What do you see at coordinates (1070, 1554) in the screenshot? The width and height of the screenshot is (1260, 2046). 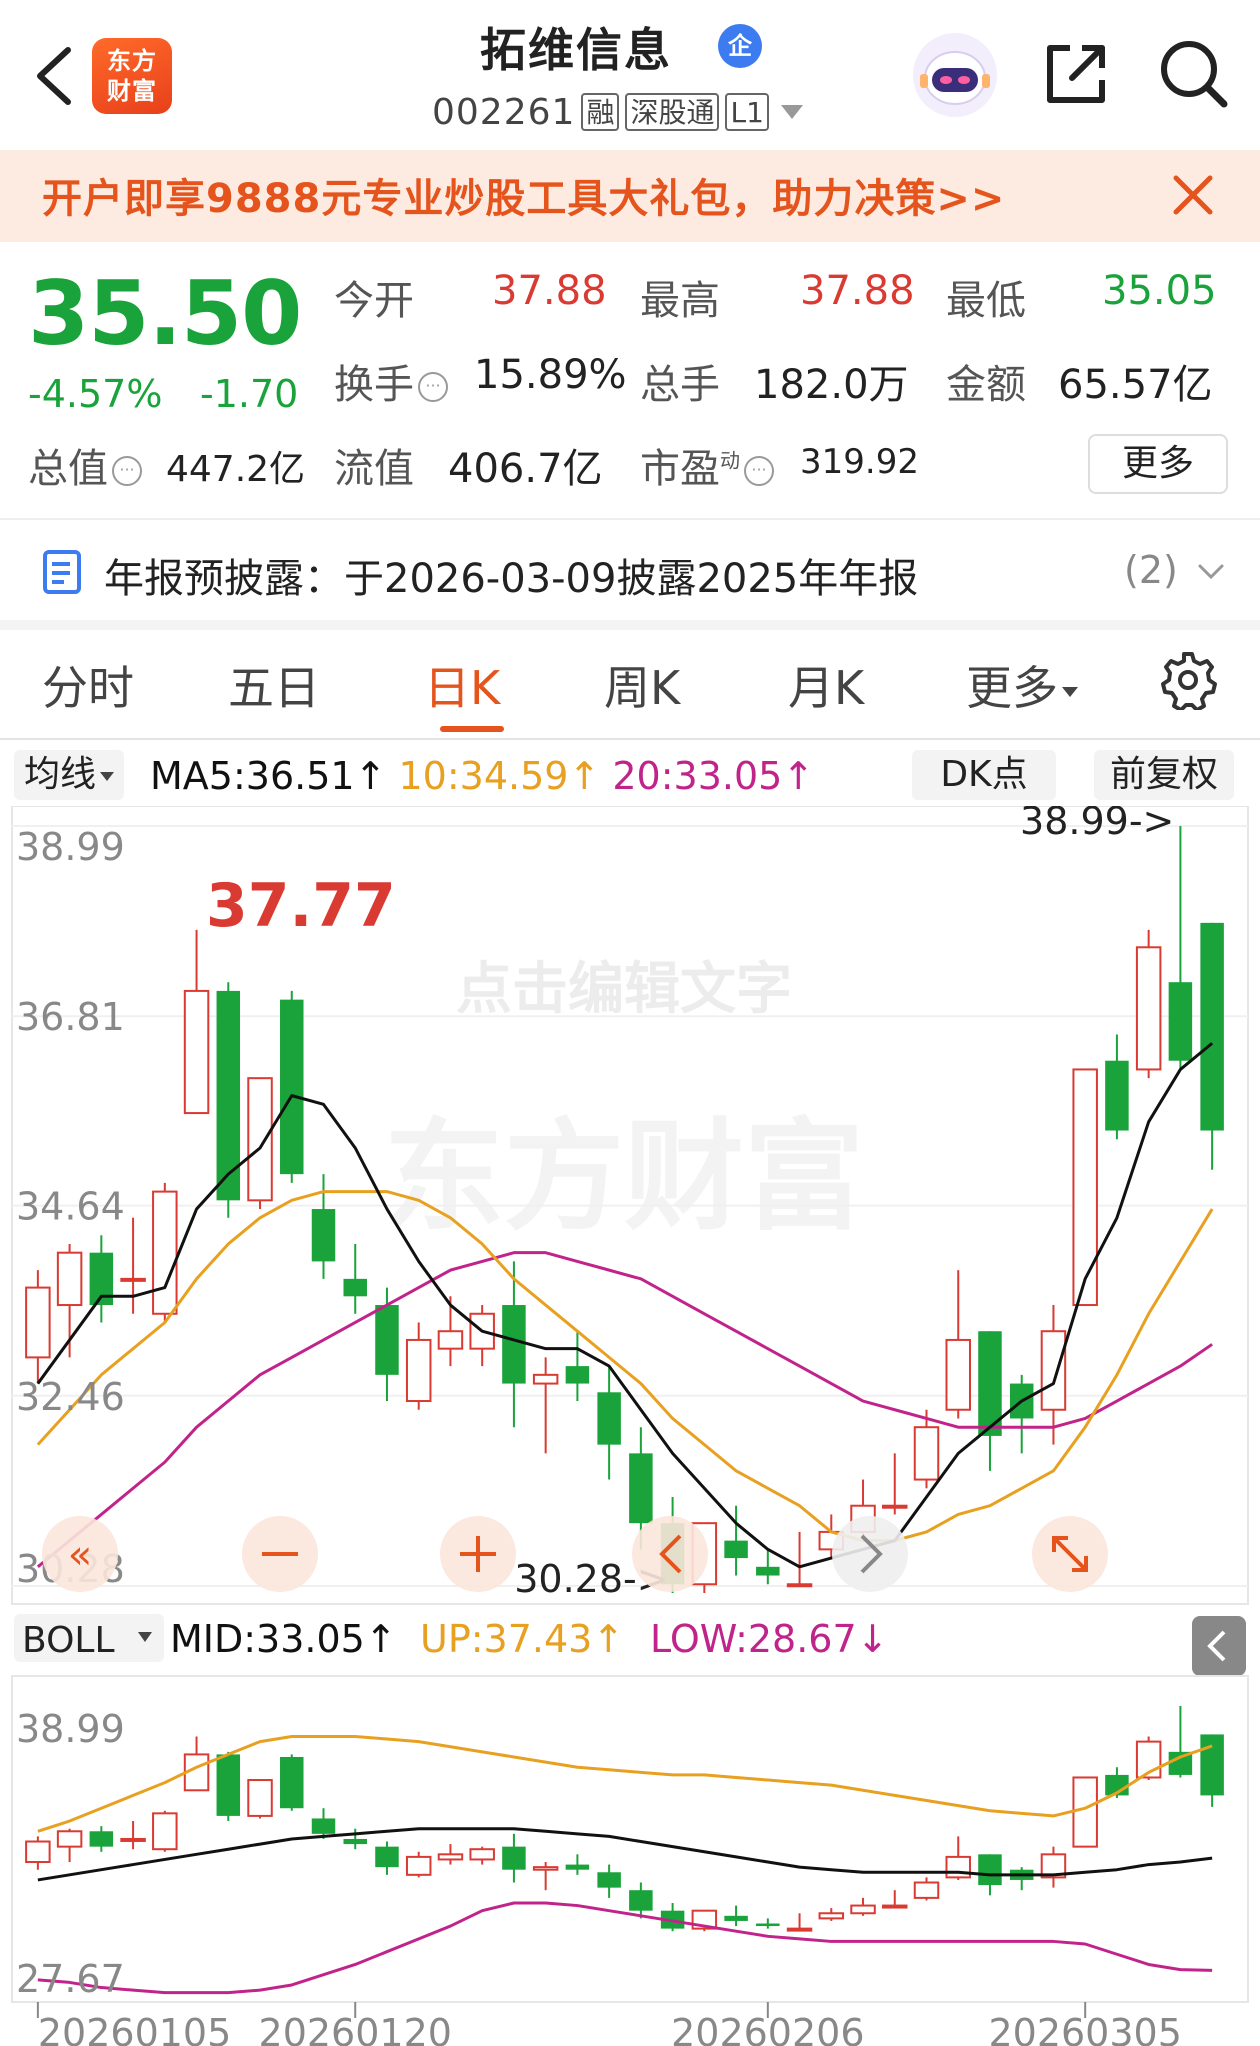 I see `fullscreen-button` at bounding box center [1070, 1554].